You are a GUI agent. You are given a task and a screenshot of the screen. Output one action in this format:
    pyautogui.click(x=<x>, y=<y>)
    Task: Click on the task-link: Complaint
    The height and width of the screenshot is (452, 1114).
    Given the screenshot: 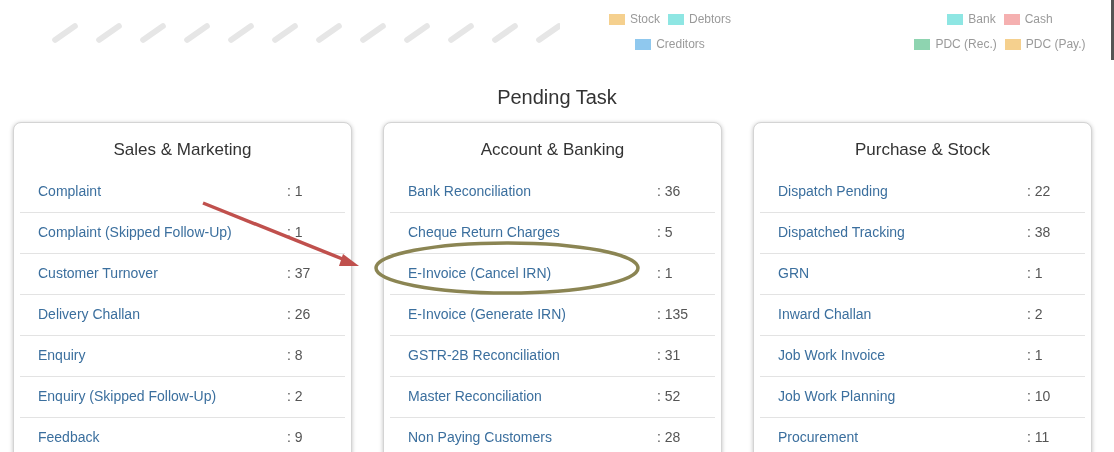 What is the action you would take?
    pyautogui.click(x=70, y=191)
    